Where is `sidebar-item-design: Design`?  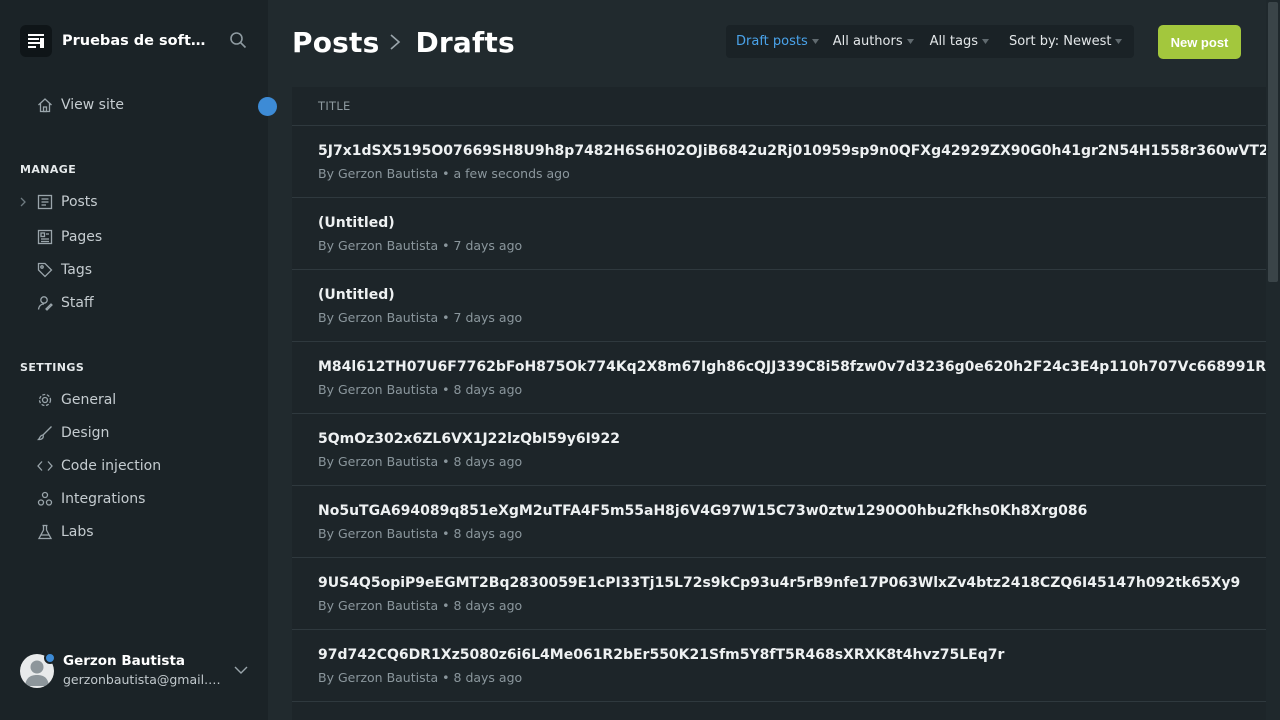
sidebar-item-design: Design is located at coordinates (72, 433).